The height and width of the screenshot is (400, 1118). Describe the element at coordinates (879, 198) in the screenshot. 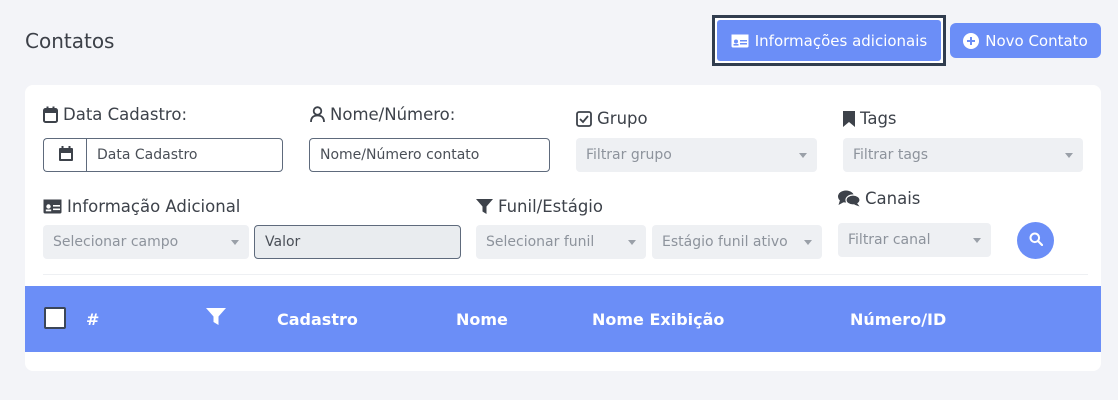

I see `channels-filter-label: Canais` at that location.